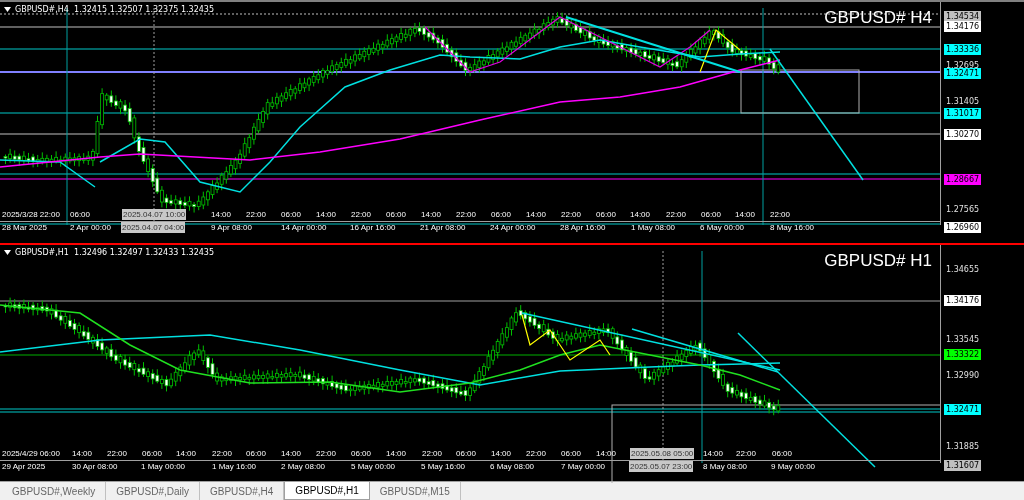 The image size is (1024, 500). Describe the element at coordinates (963, 179) in the screenshot. I see `price-label: 1.28667` at that location.